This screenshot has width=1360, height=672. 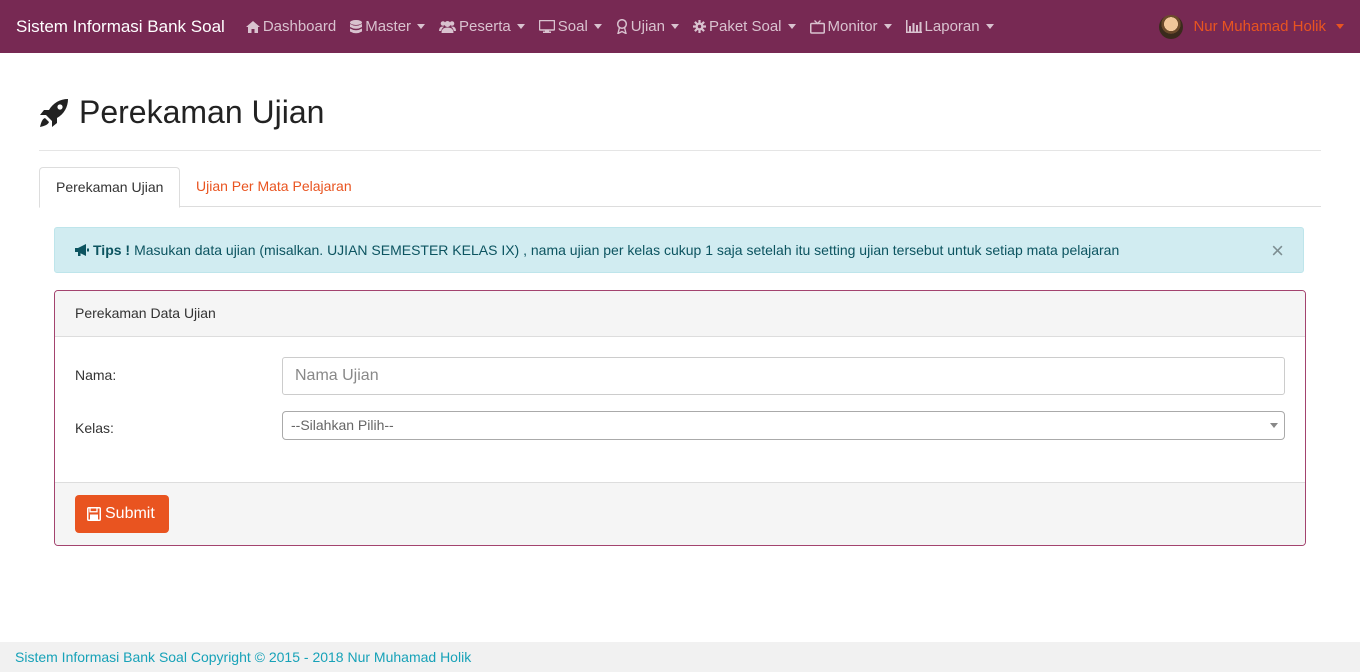 What do you see at coordinates (130, 513) in the screenshot?
I see `submit-label: Submit` at bounding box center [130, 513].